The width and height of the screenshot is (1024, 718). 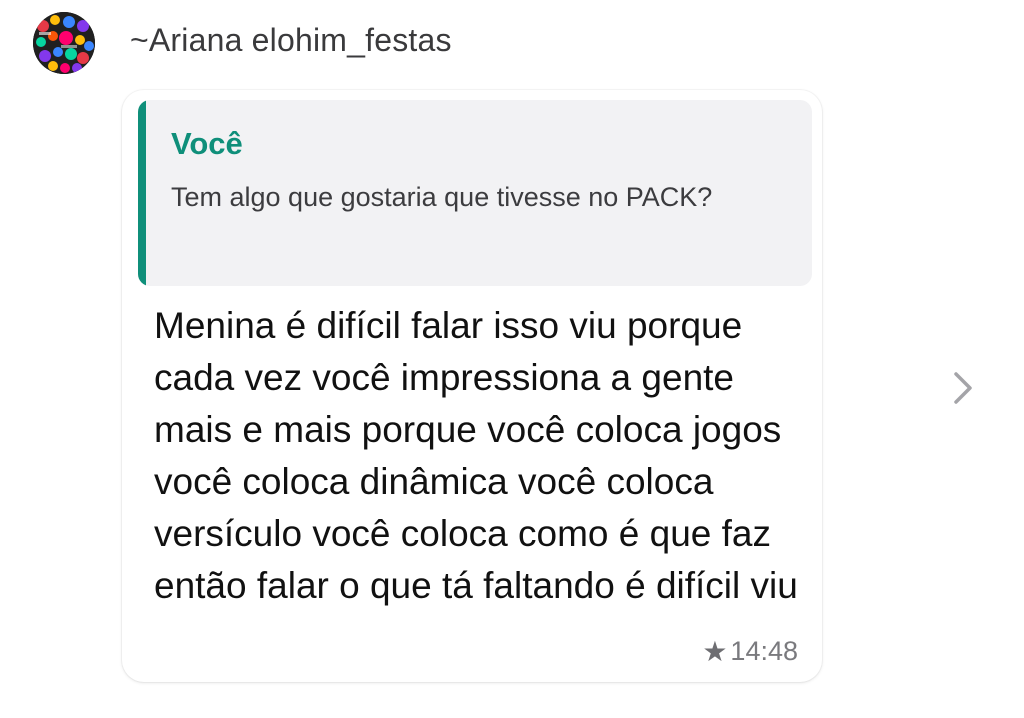 I want to click on message-meta: ★ 14:48, so click(x=750, y=651).